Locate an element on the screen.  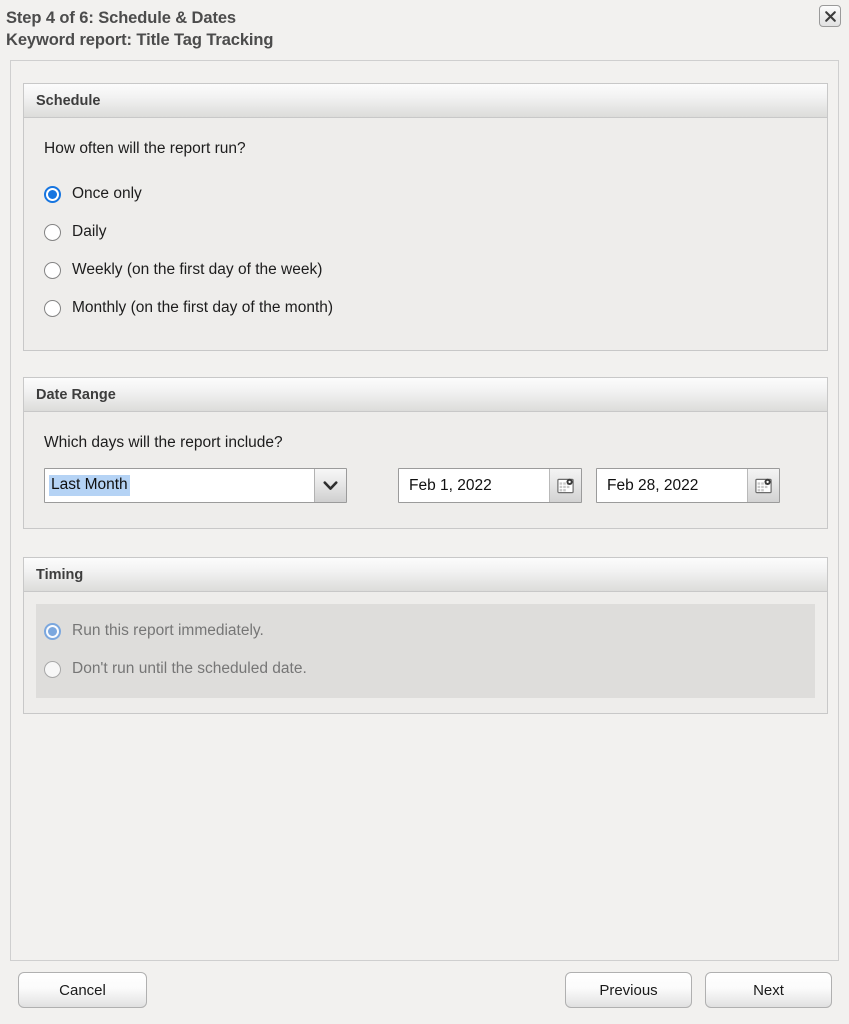
radio-icon-monthly is located at coordinates (52, 308).